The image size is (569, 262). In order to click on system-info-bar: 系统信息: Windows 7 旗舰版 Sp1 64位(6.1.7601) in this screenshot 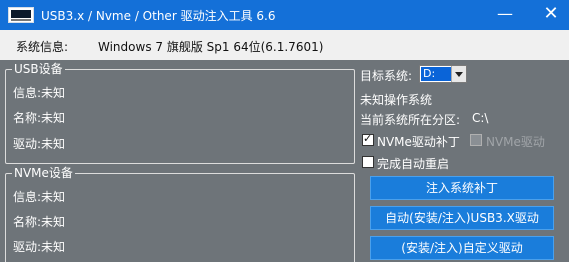, I will do `click(284, 45)`.